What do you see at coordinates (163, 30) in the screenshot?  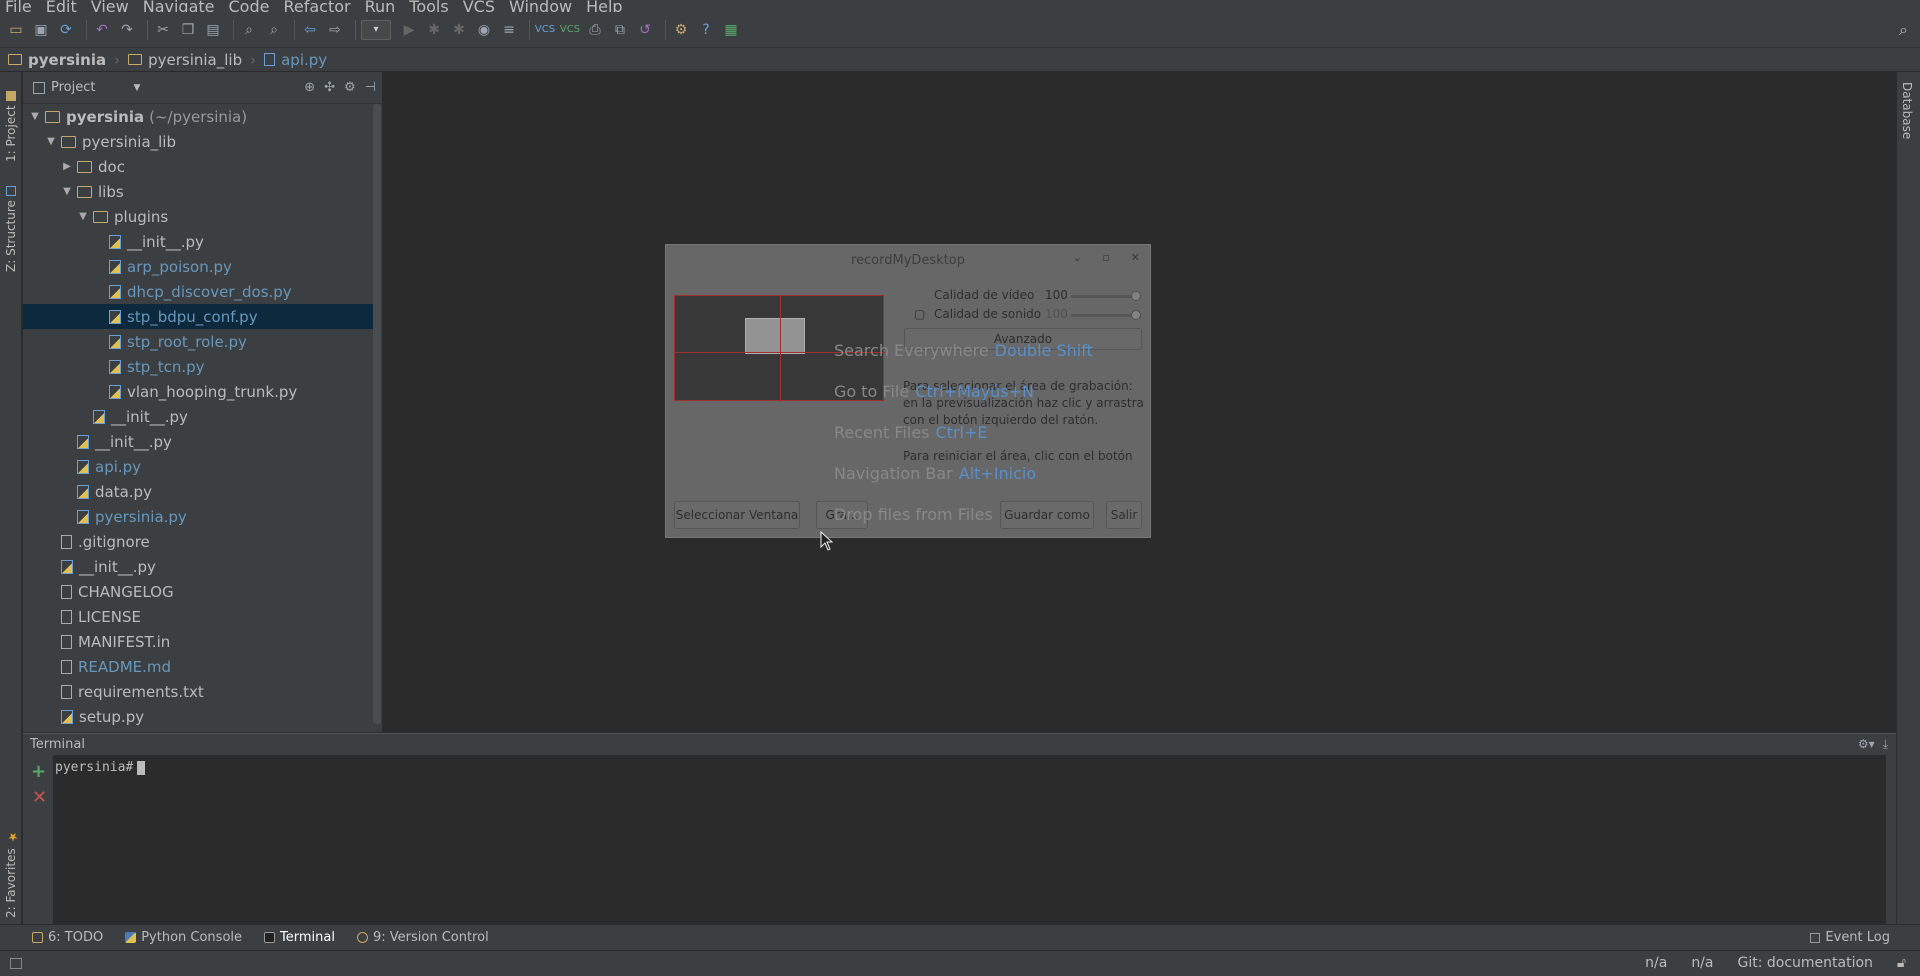 I see `cut-icon: ✂` at bounding box center [163, 30].